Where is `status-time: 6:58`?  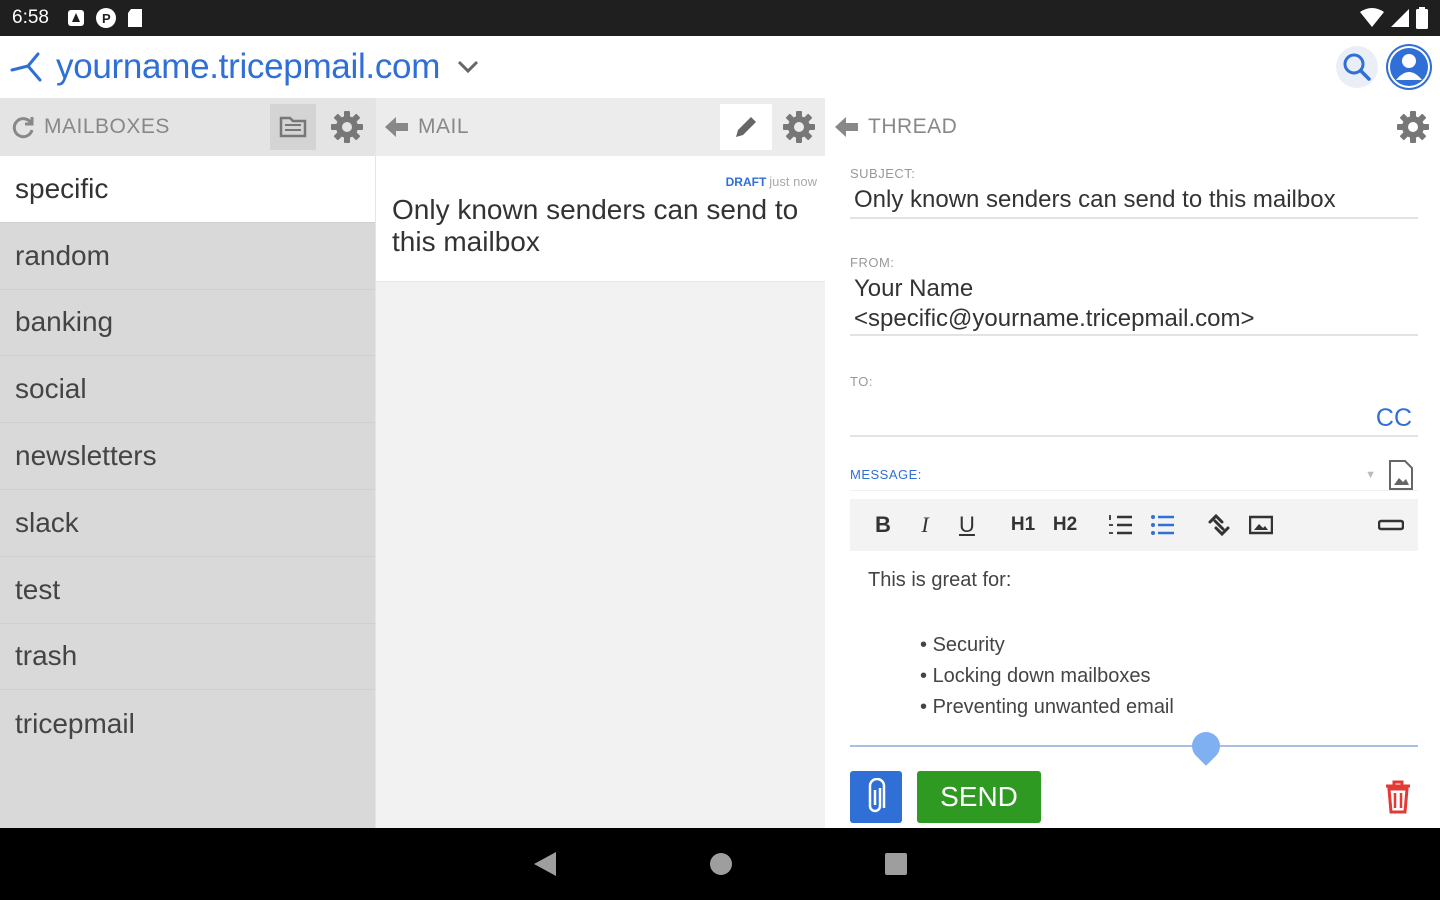
status-time: 6:58 is located at coordinates (30, 17).